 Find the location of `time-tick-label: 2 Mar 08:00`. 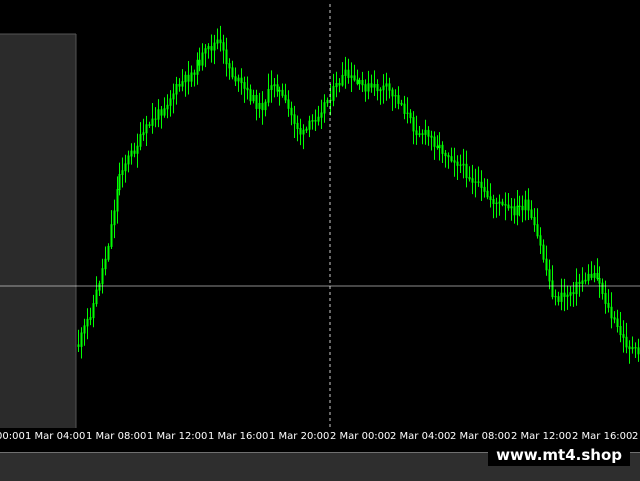

time-tick-label: 2 Mar 08:00 is located at coordinates (480, 436).